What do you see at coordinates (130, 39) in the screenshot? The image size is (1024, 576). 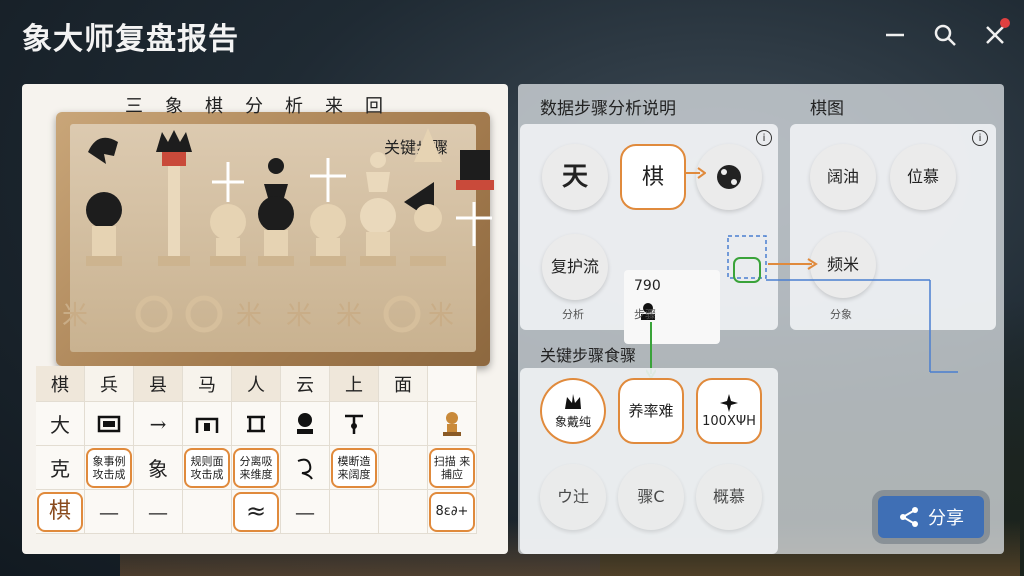 I see `app-title: 象大师复盘报告` at bounding box center [130, 39].